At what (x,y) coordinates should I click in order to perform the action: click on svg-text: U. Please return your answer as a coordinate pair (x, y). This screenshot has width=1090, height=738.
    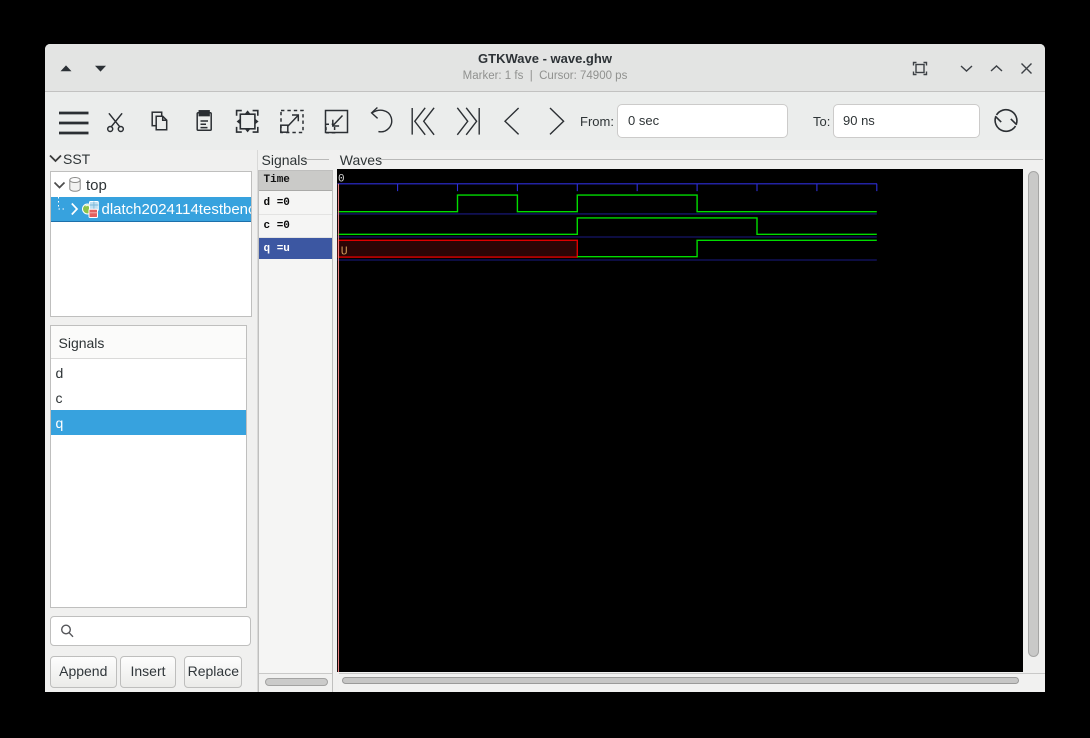
    Looking at the image, I should click on (344, 251).